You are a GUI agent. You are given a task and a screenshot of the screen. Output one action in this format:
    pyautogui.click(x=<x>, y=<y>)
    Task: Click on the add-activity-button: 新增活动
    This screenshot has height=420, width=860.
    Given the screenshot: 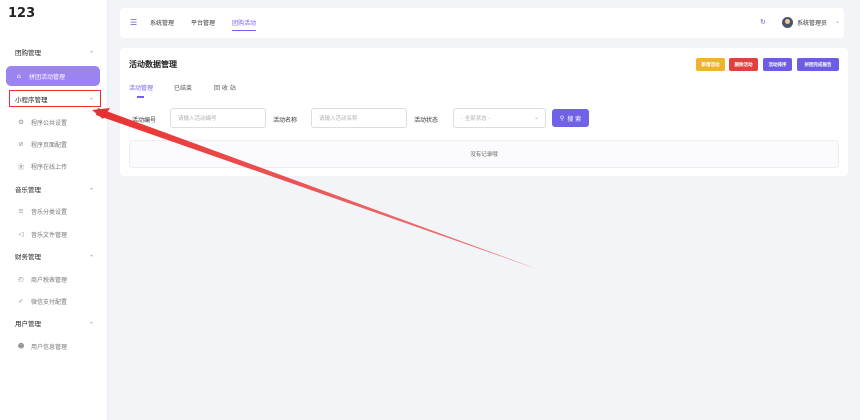 What is the action you would take?
    pyautogui.click(x=710, y=64)
    